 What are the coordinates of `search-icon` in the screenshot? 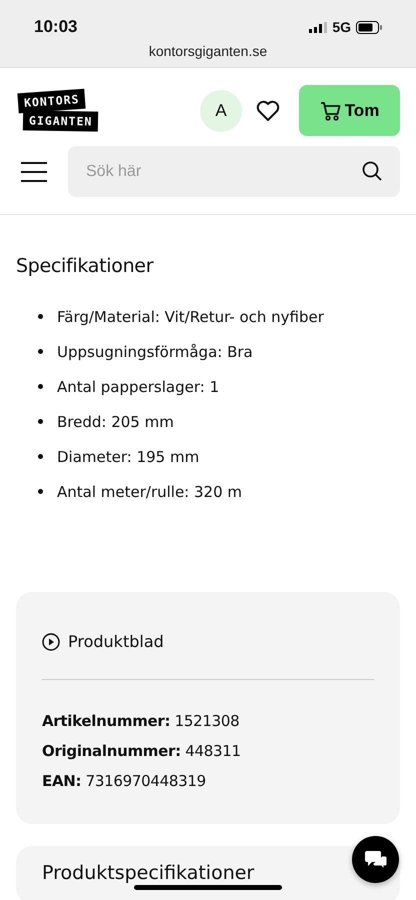 It's located at (372, 171).